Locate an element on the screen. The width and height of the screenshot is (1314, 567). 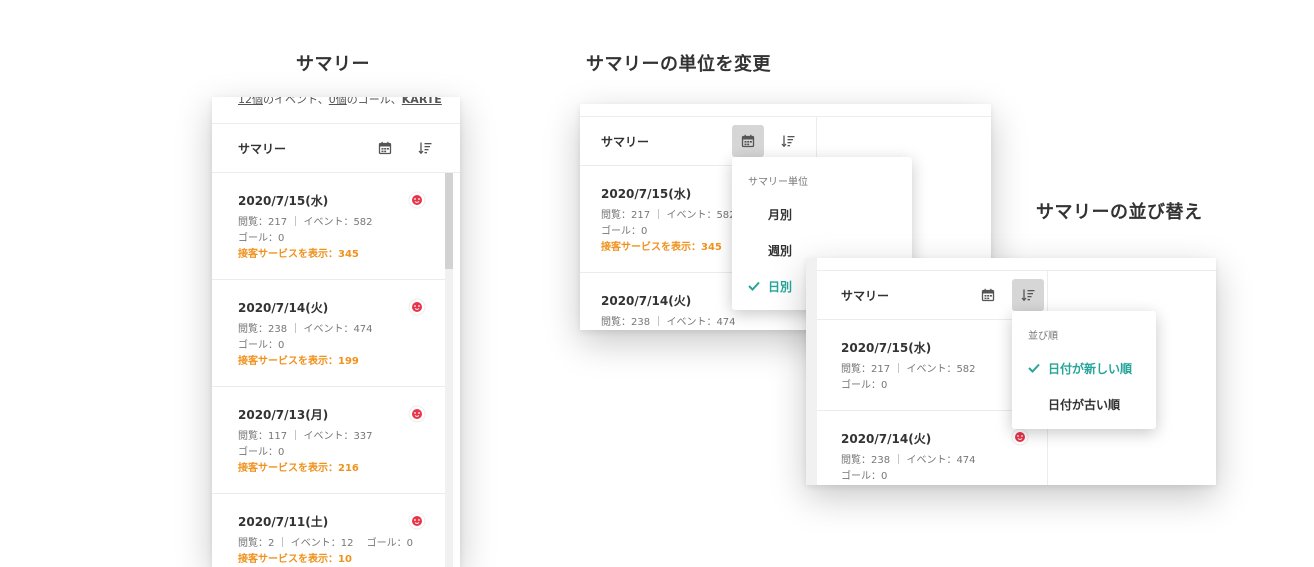
scrollbar-thumb is located at coordinates (449, 221).